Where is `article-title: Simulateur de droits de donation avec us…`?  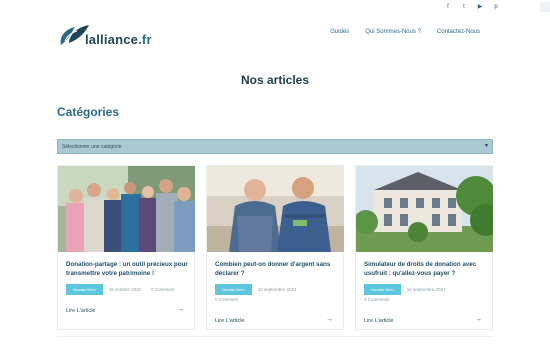
article-title: Simulateur de droits de donation avec us… is located at coordinates (426, 269).